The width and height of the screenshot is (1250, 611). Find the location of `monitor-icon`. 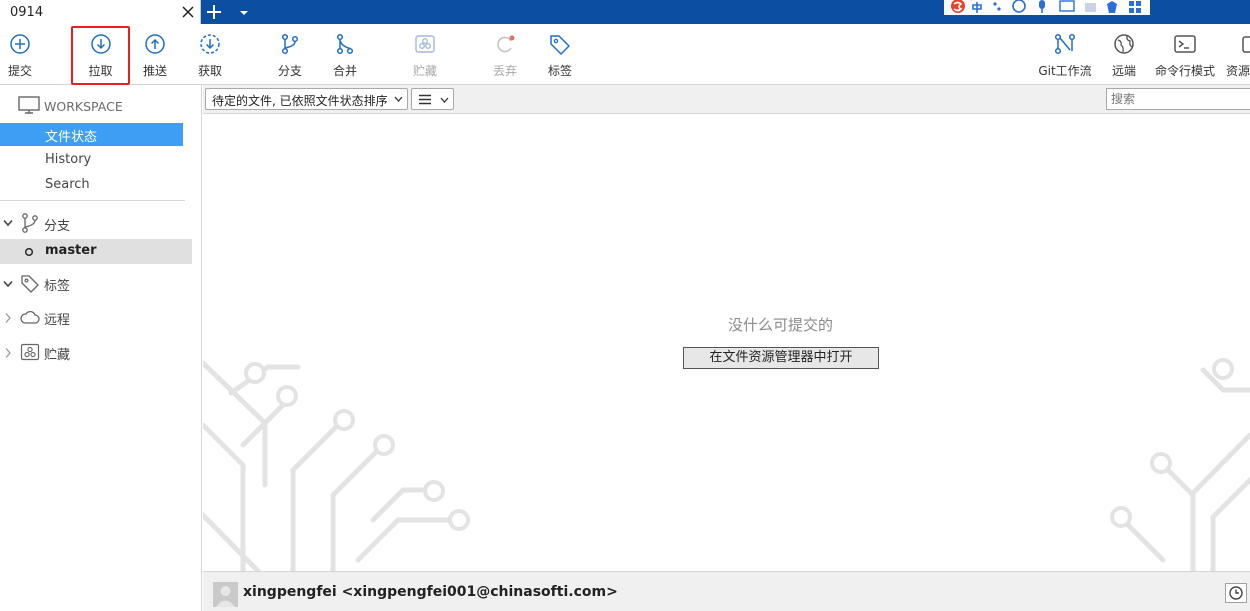

monitor-icon is located at coordinates (29, 105).